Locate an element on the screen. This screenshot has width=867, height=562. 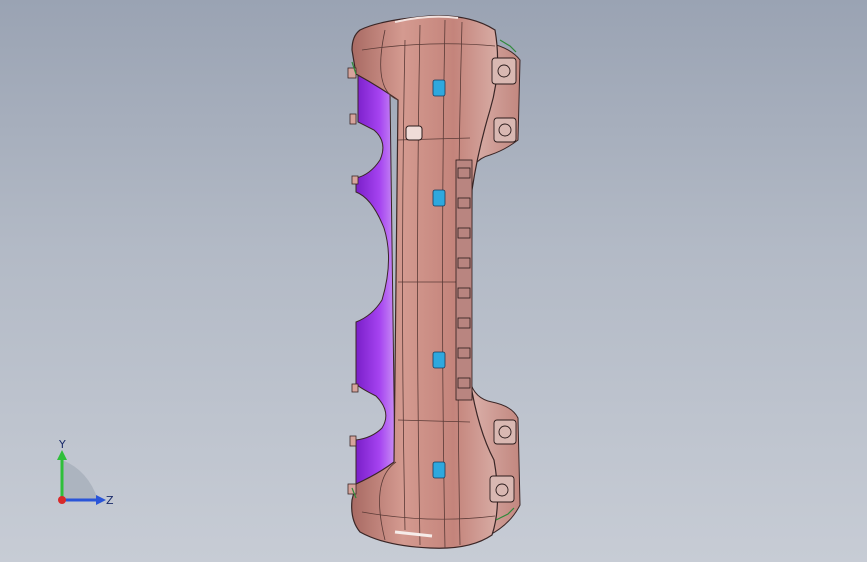
clip-rail is located at coordinates (464, 280).